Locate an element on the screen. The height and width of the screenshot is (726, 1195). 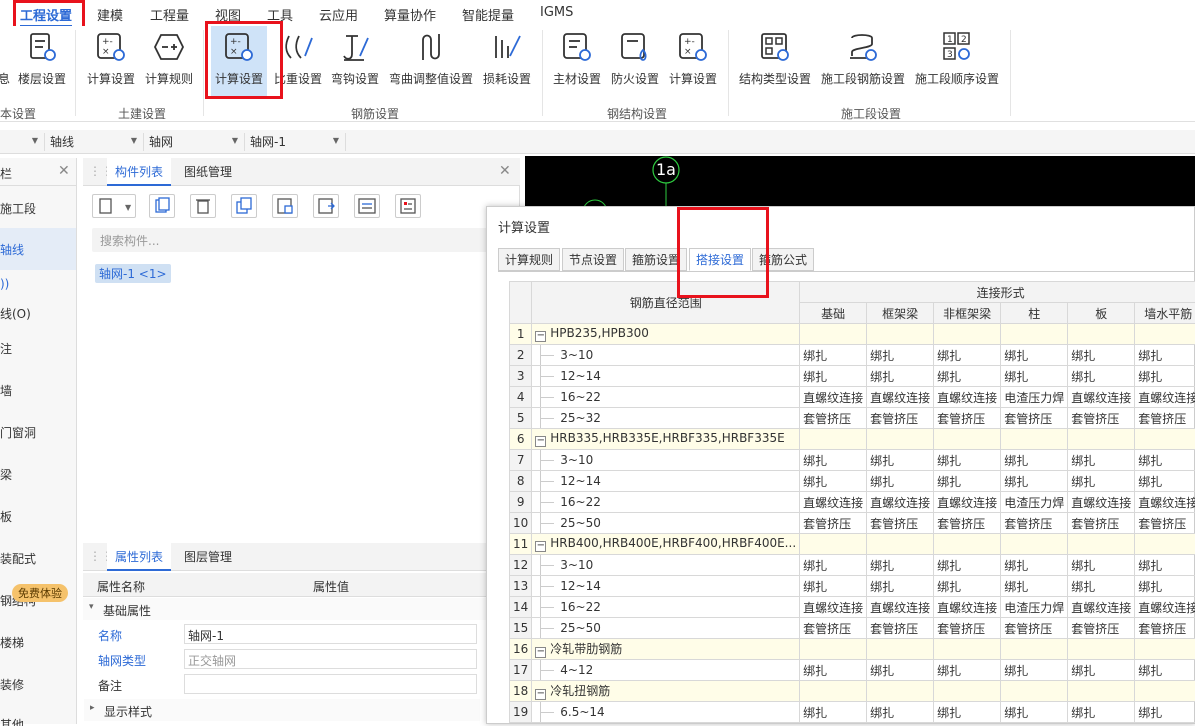
category-dropdown: 轴线▼ is located at coordinates (95, 142).